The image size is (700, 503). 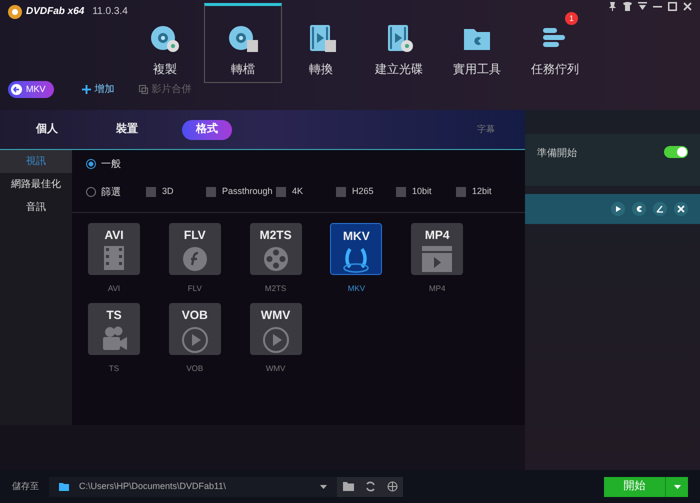 I want to click on toggle-switch, so click(x=676, y=152).